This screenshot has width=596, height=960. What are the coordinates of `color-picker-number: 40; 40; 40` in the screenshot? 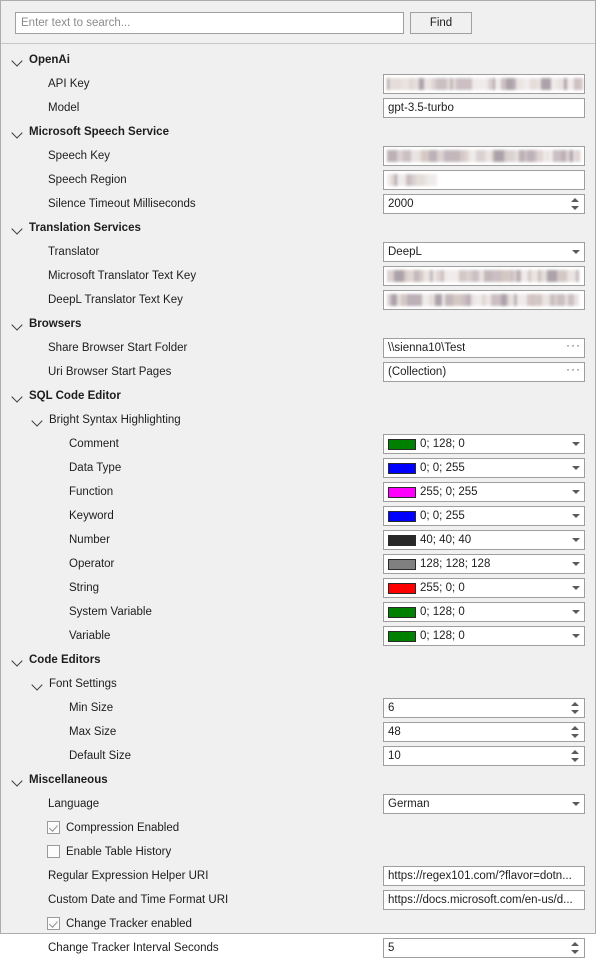 It's located at (484, 540).